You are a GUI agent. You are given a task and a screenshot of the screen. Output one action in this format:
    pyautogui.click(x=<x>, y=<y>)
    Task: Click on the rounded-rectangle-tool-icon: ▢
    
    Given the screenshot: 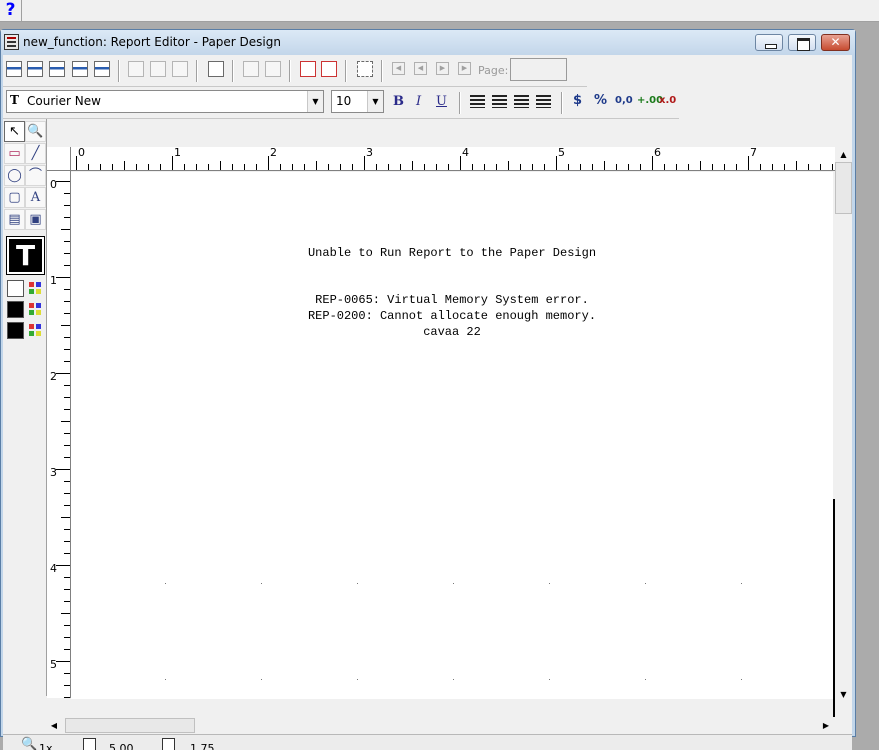 What is the action you would take?
    pyautogui.click(x=14, y=197)
    